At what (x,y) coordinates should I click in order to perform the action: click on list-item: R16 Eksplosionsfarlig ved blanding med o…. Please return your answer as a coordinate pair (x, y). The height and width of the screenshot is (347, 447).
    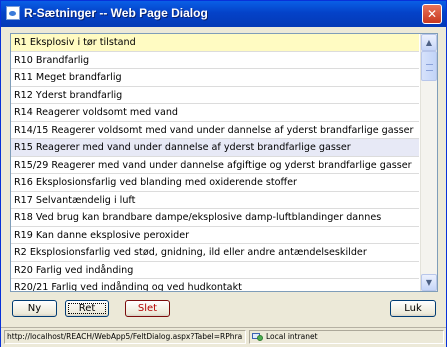
    Looking at the image, I should click on (215, 183).